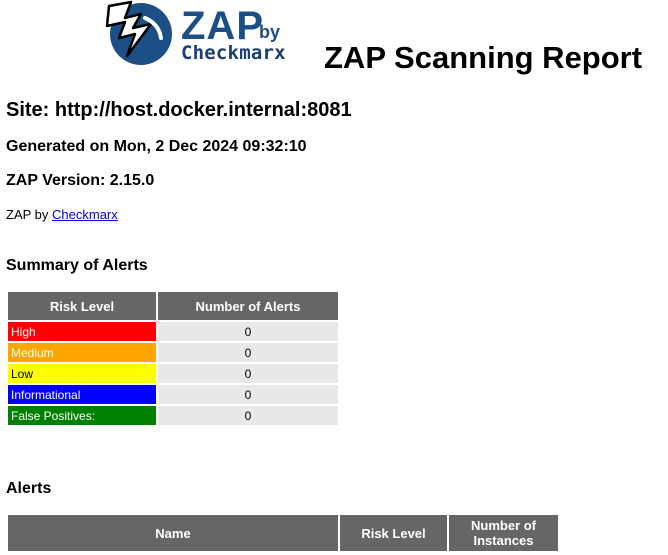 This screenshot has height=555, width=668. What do you see at coordinates (270, 32) in the screenshot?
I see `logo-by-text: by` at bounding box center [270, 32].